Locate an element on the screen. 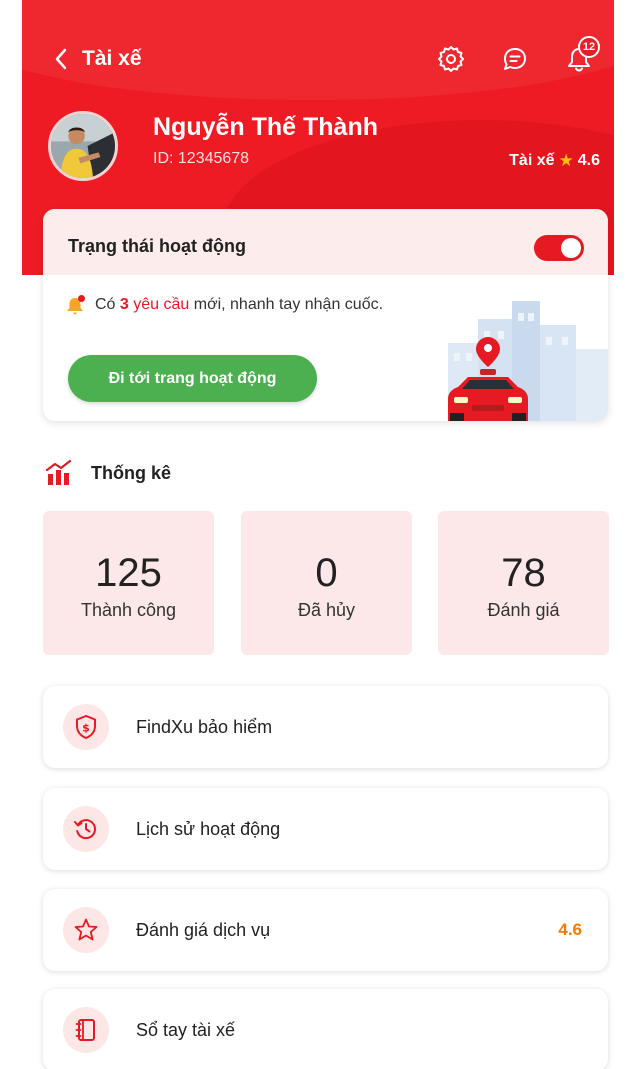 This screenshot has height=1069, width=636. notice-suffix: mới, nhanh tay nhận cuốc. is located at coordinates (288, 304).